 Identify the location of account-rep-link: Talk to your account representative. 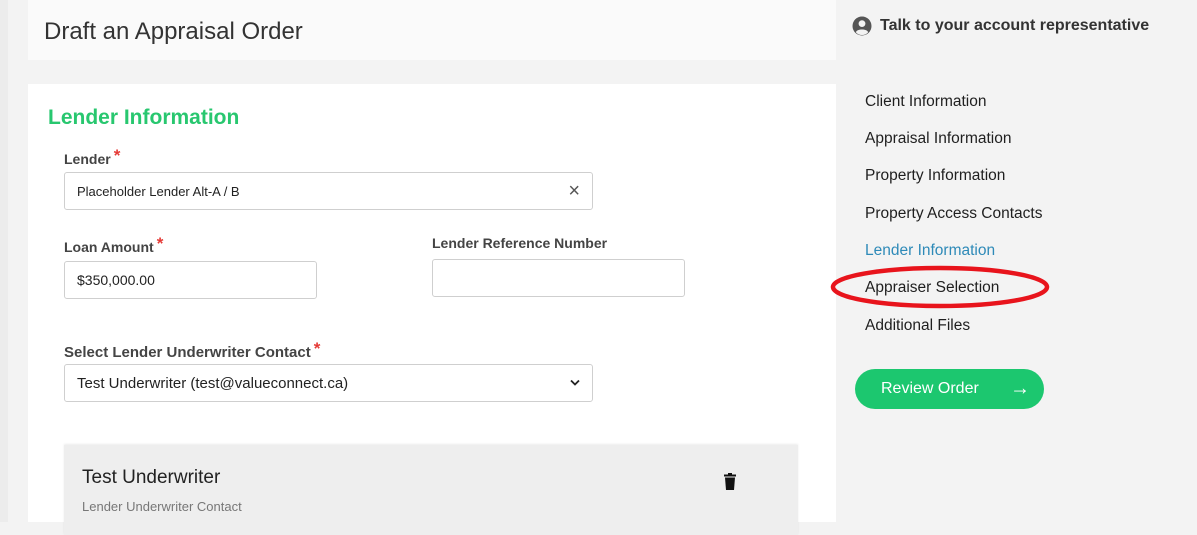
(1000, 26).